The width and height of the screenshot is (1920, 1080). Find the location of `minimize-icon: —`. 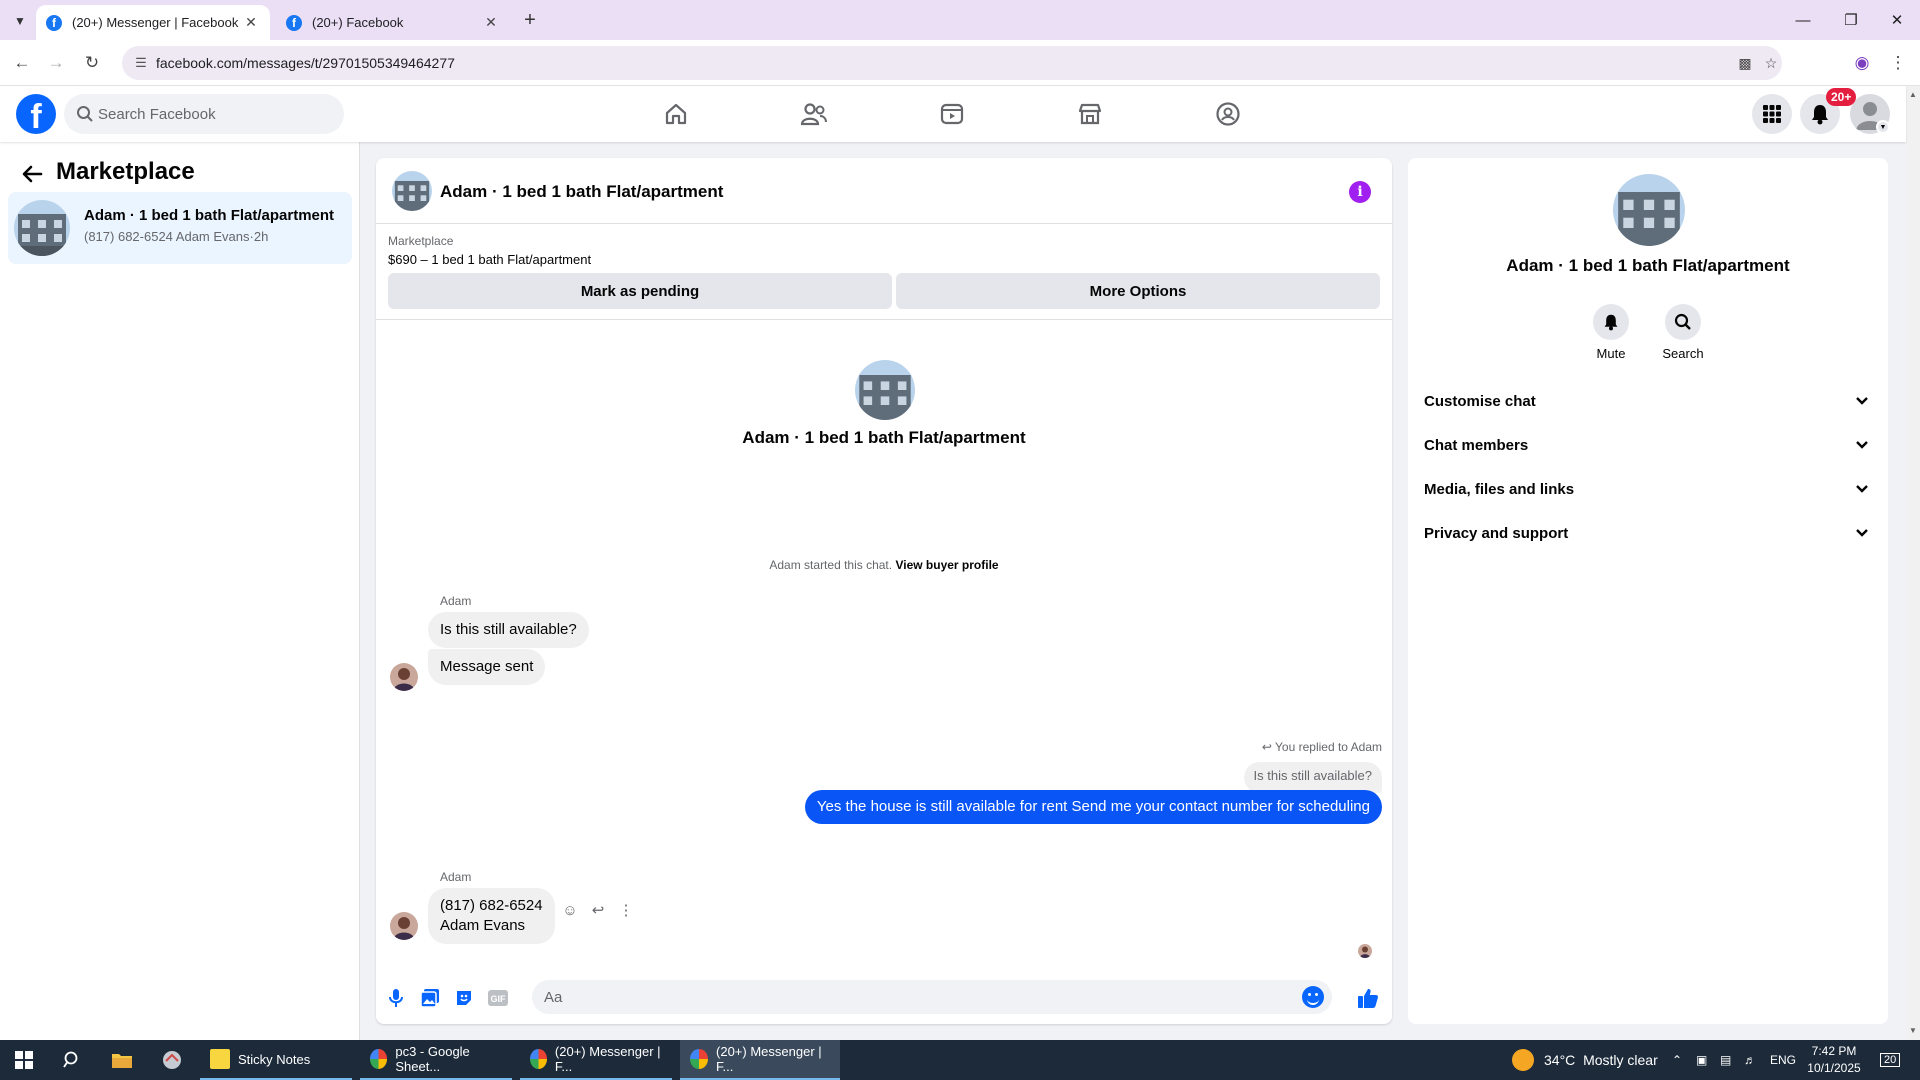

minimize-icon: — is located at coordinates (1803, 20).